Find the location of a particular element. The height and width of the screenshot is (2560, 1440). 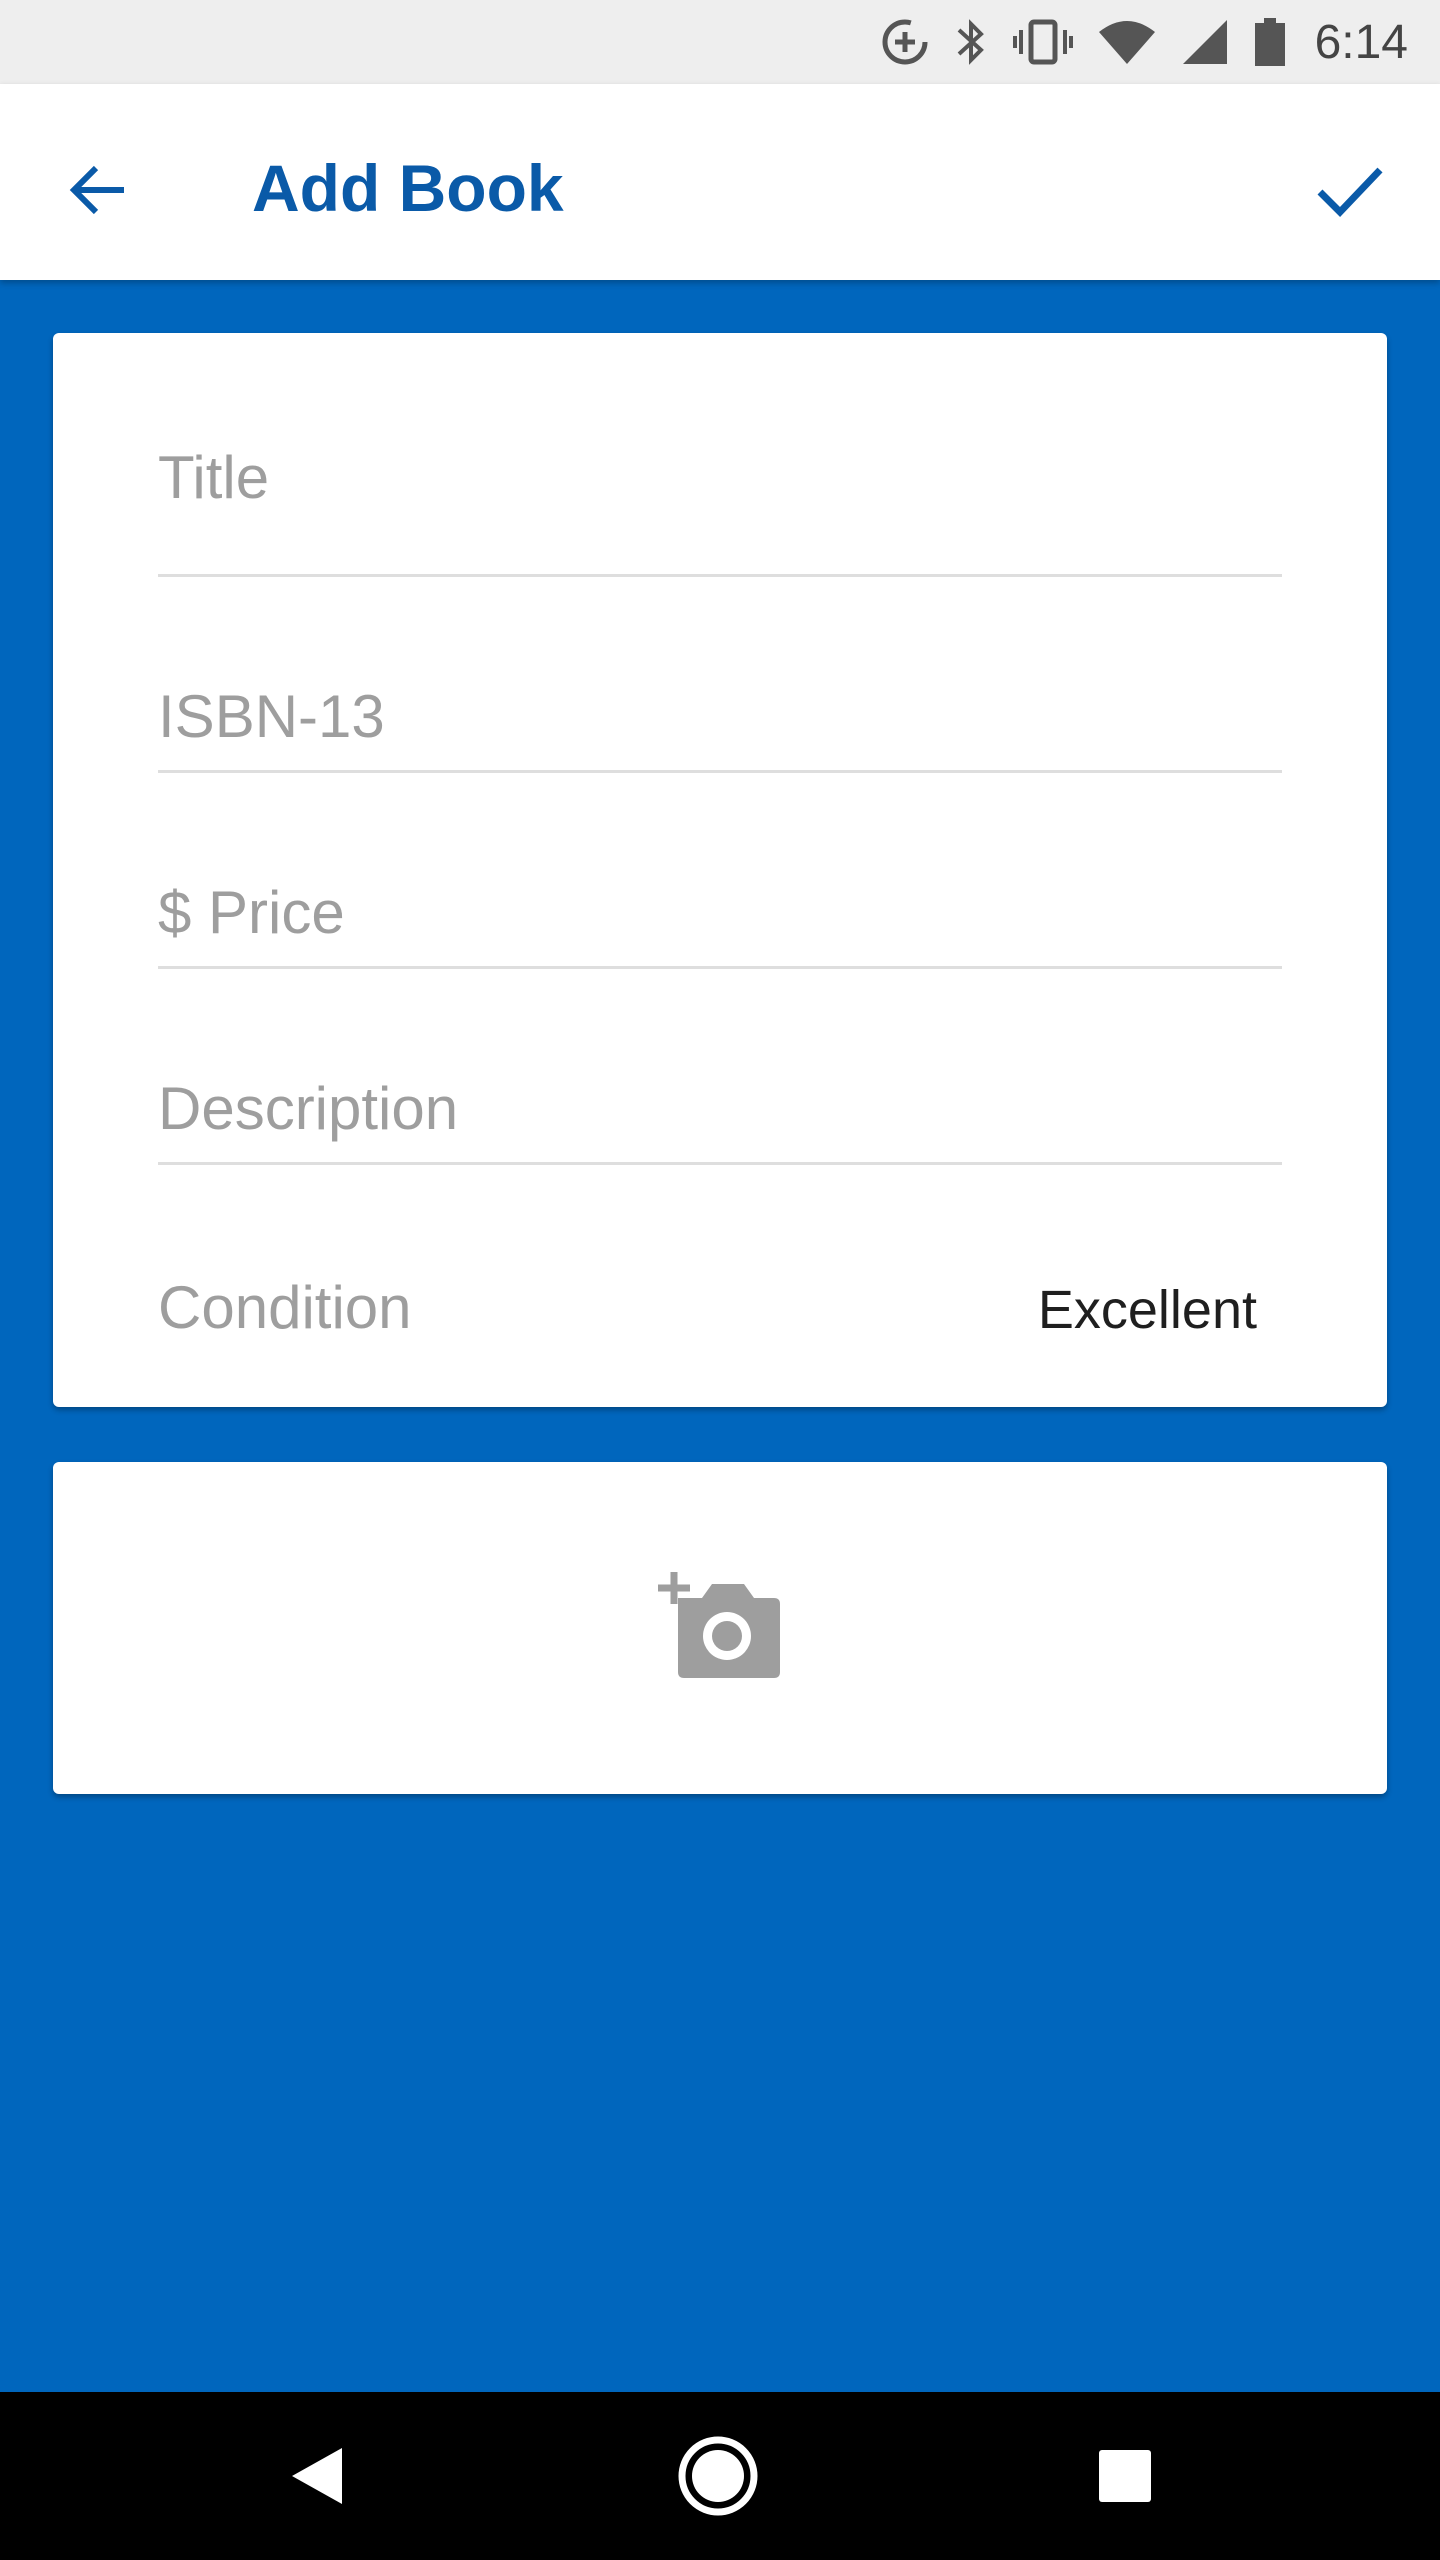

back-button is located at coordinates (98, 190).